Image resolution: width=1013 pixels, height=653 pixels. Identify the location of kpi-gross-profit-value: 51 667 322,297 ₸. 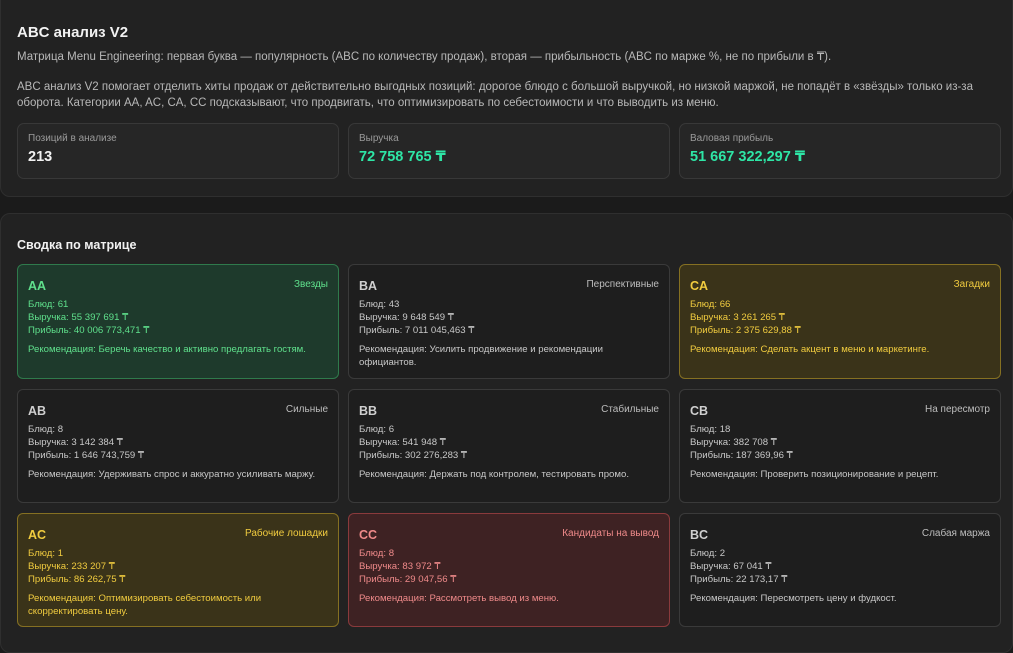
(747, 157).